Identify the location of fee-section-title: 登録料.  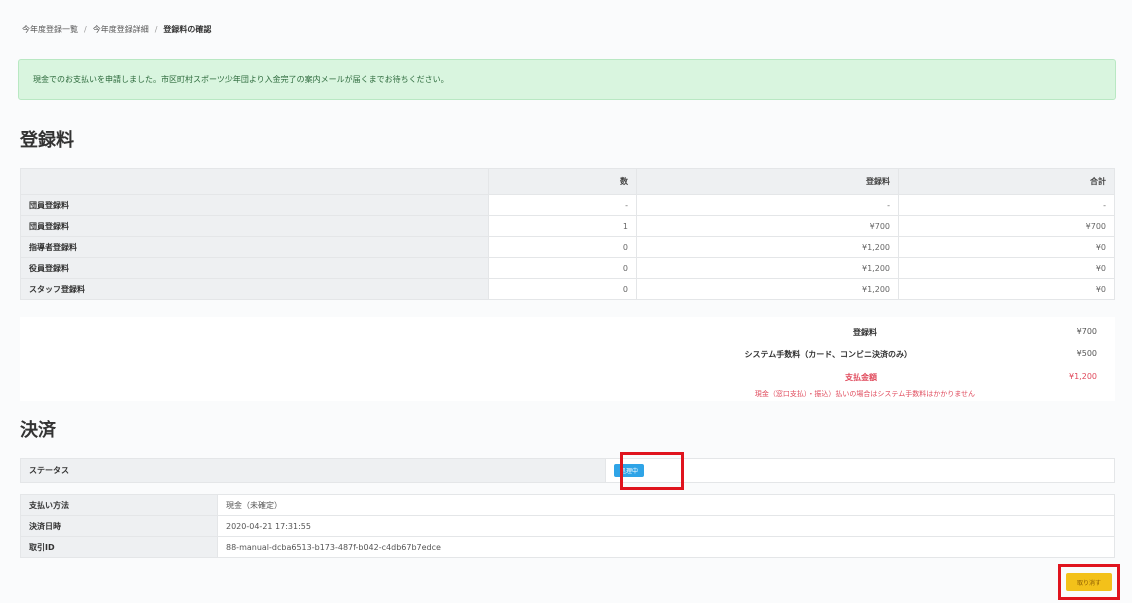
(47, 140).